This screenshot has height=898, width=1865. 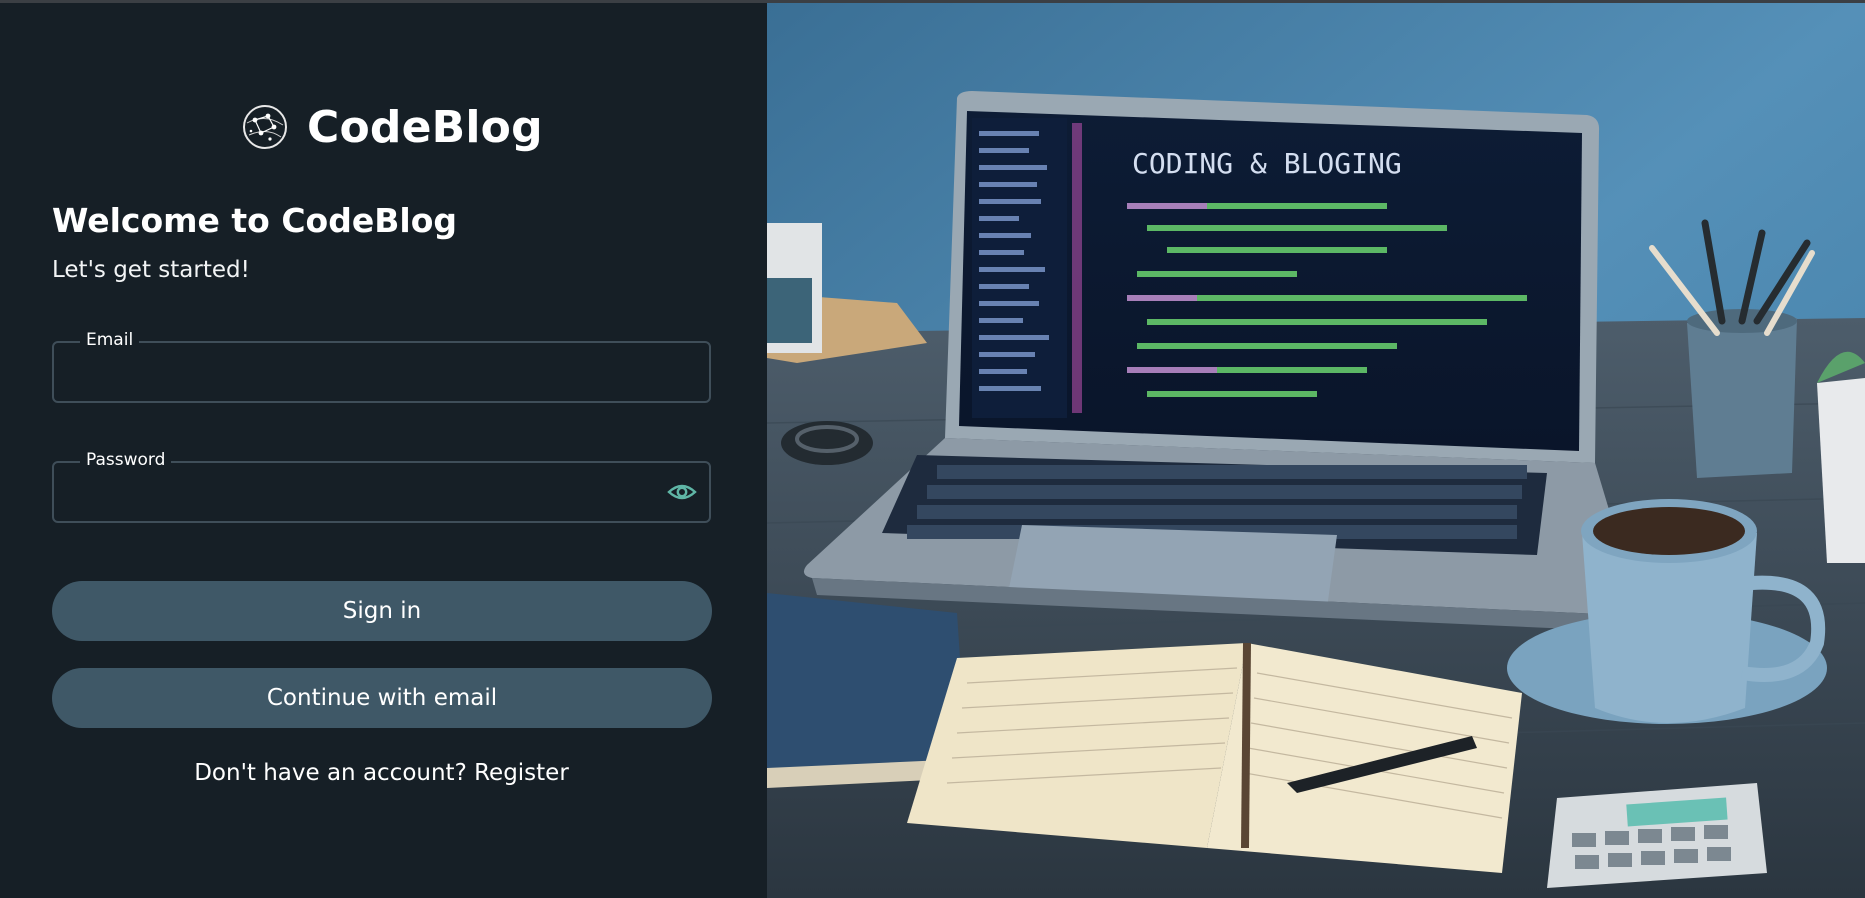 What do you see at coordinates (521, 773) in the screenshot?
I see `register-link: Register` at bounding box center [521, 773].